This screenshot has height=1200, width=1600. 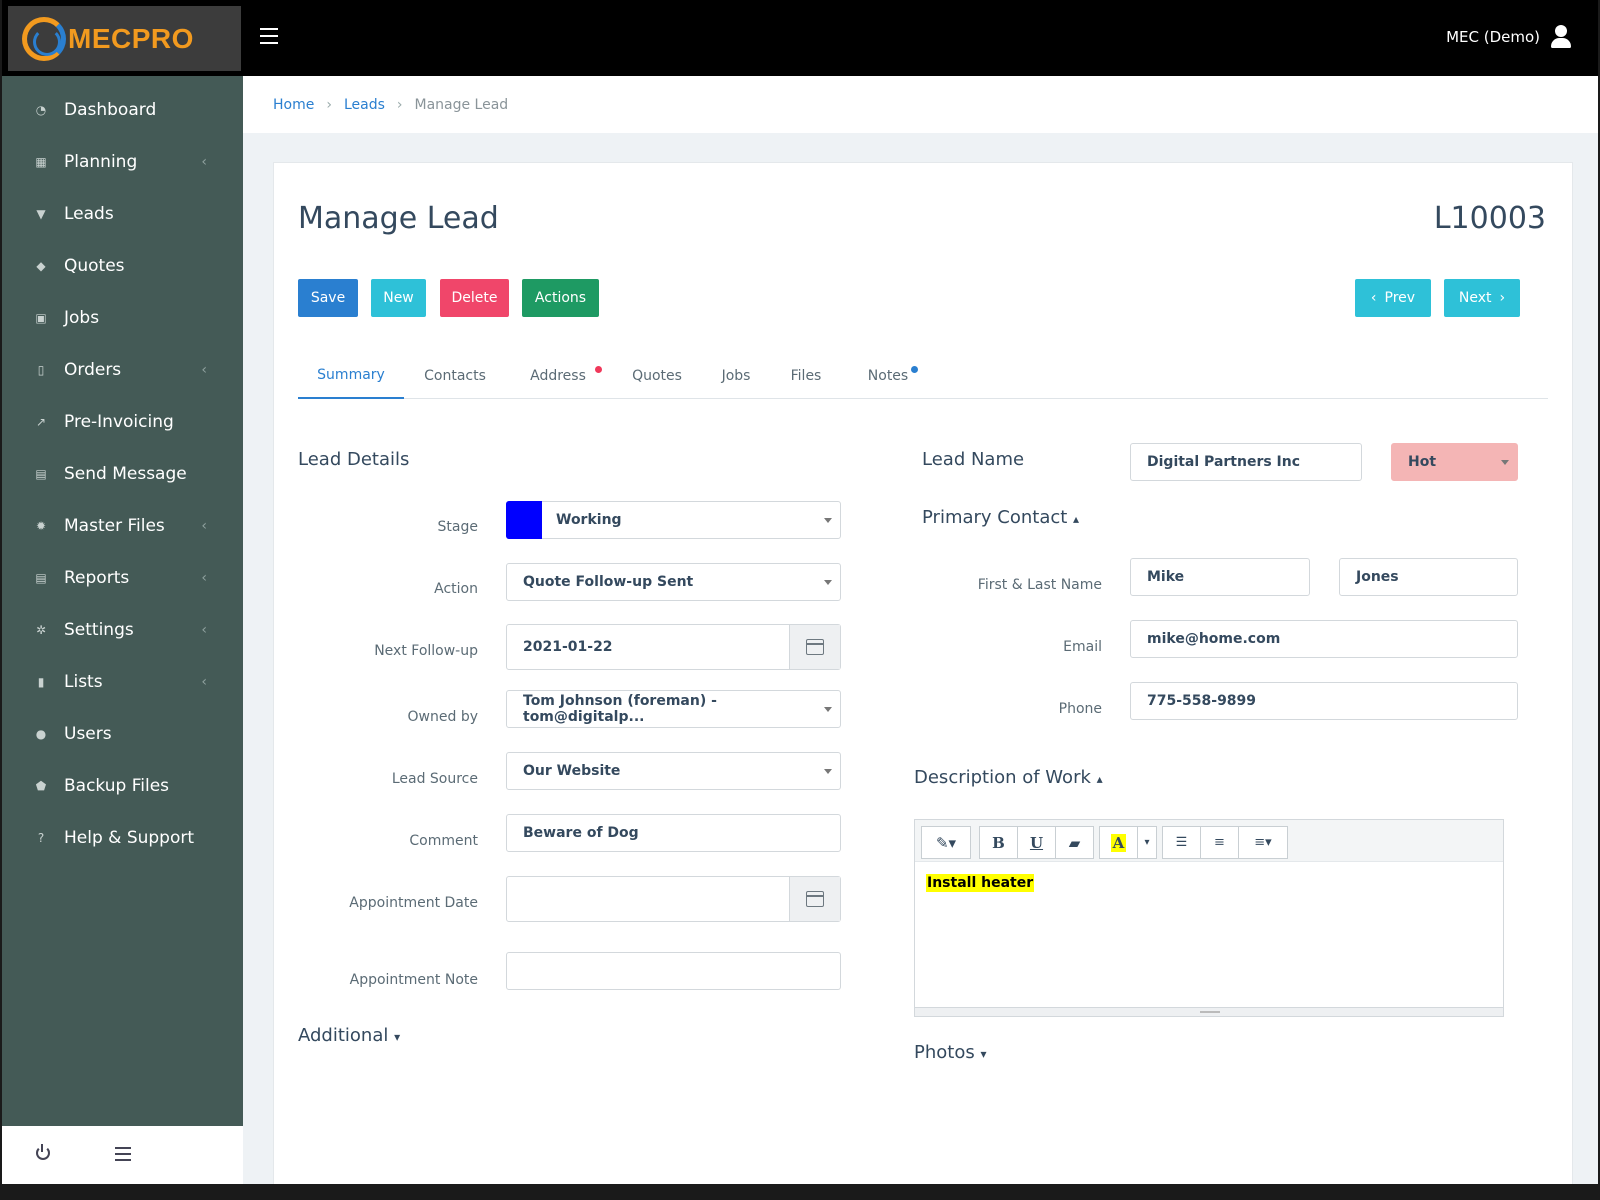 I want to click on sidebar-item-reports: ▤ Reports ‹, so click(x=122, y=578).